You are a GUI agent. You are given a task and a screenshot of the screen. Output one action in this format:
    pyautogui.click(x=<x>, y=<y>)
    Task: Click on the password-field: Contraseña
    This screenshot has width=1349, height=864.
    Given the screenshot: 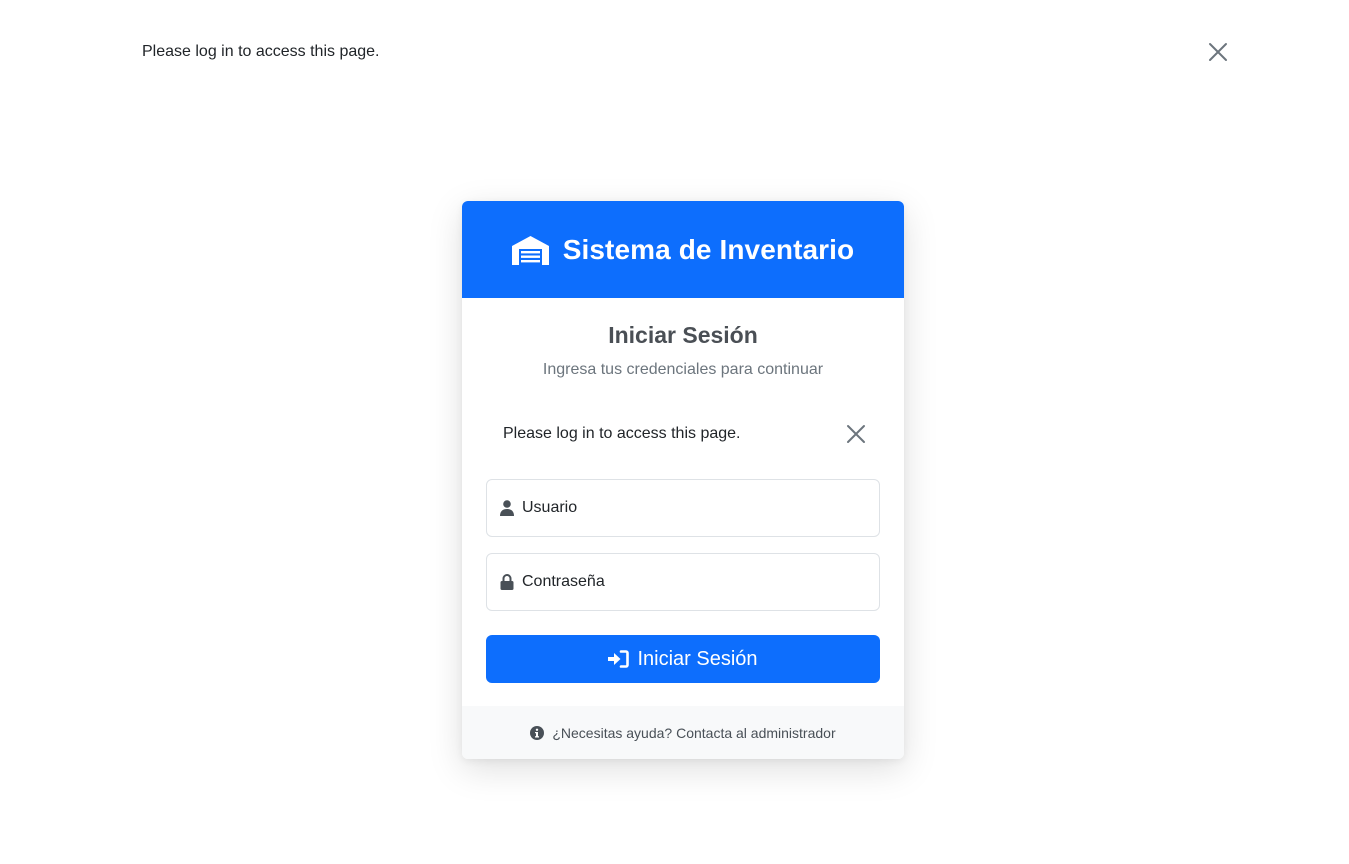 What is the action you would take?
    pyautogui.click(x=683, y=582)
    